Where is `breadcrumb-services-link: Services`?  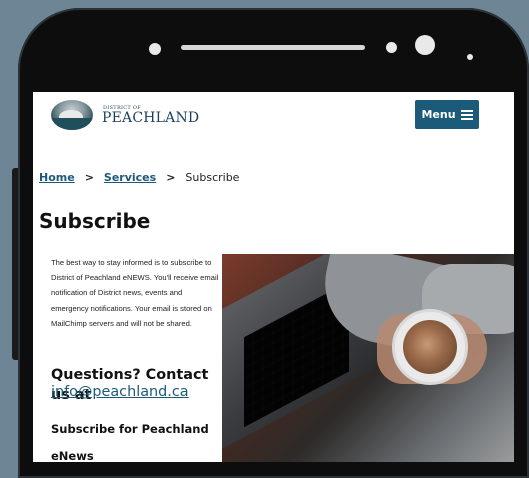
breadcrumb-services-link: Services is located at coordinates (130, 177).